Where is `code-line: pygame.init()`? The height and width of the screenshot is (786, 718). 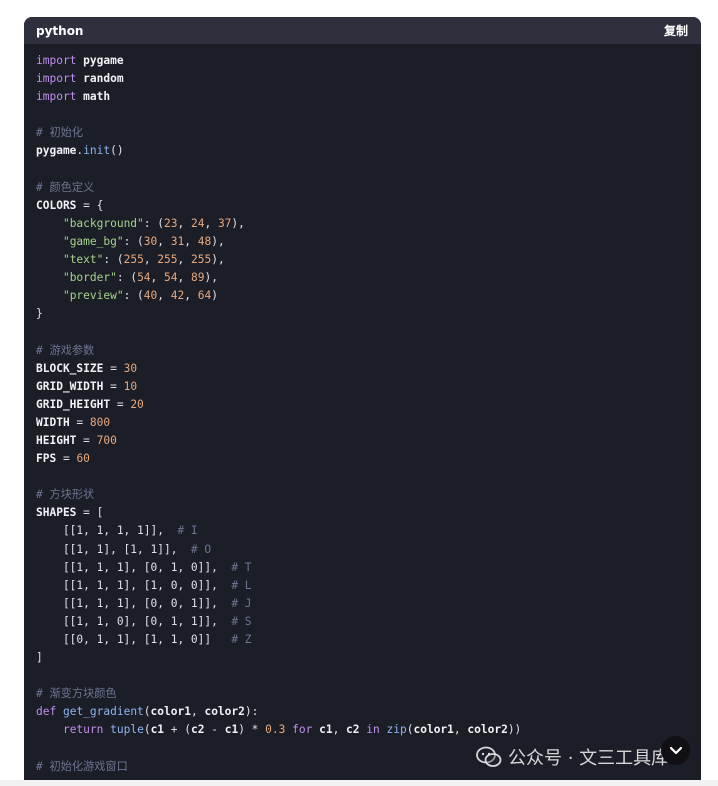
code-line: pygame.init() is located at coordinates (362, 151).